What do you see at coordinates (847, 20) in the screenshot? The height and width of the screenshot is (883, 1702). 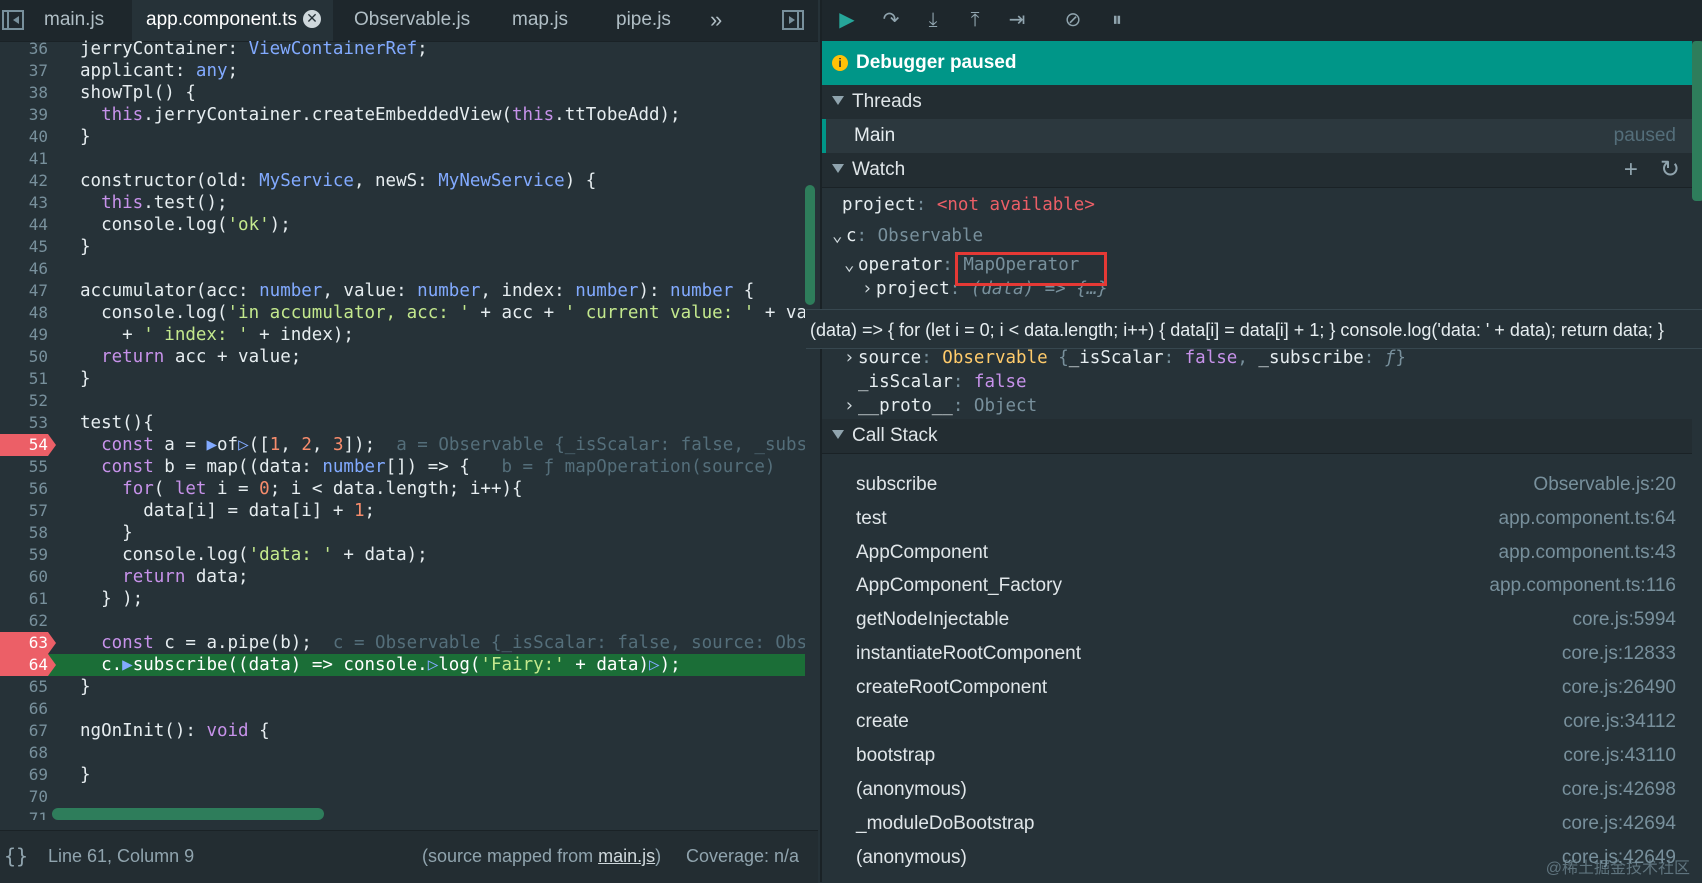 I see `resume-icon: ▶` at bounding box center [847, 20].